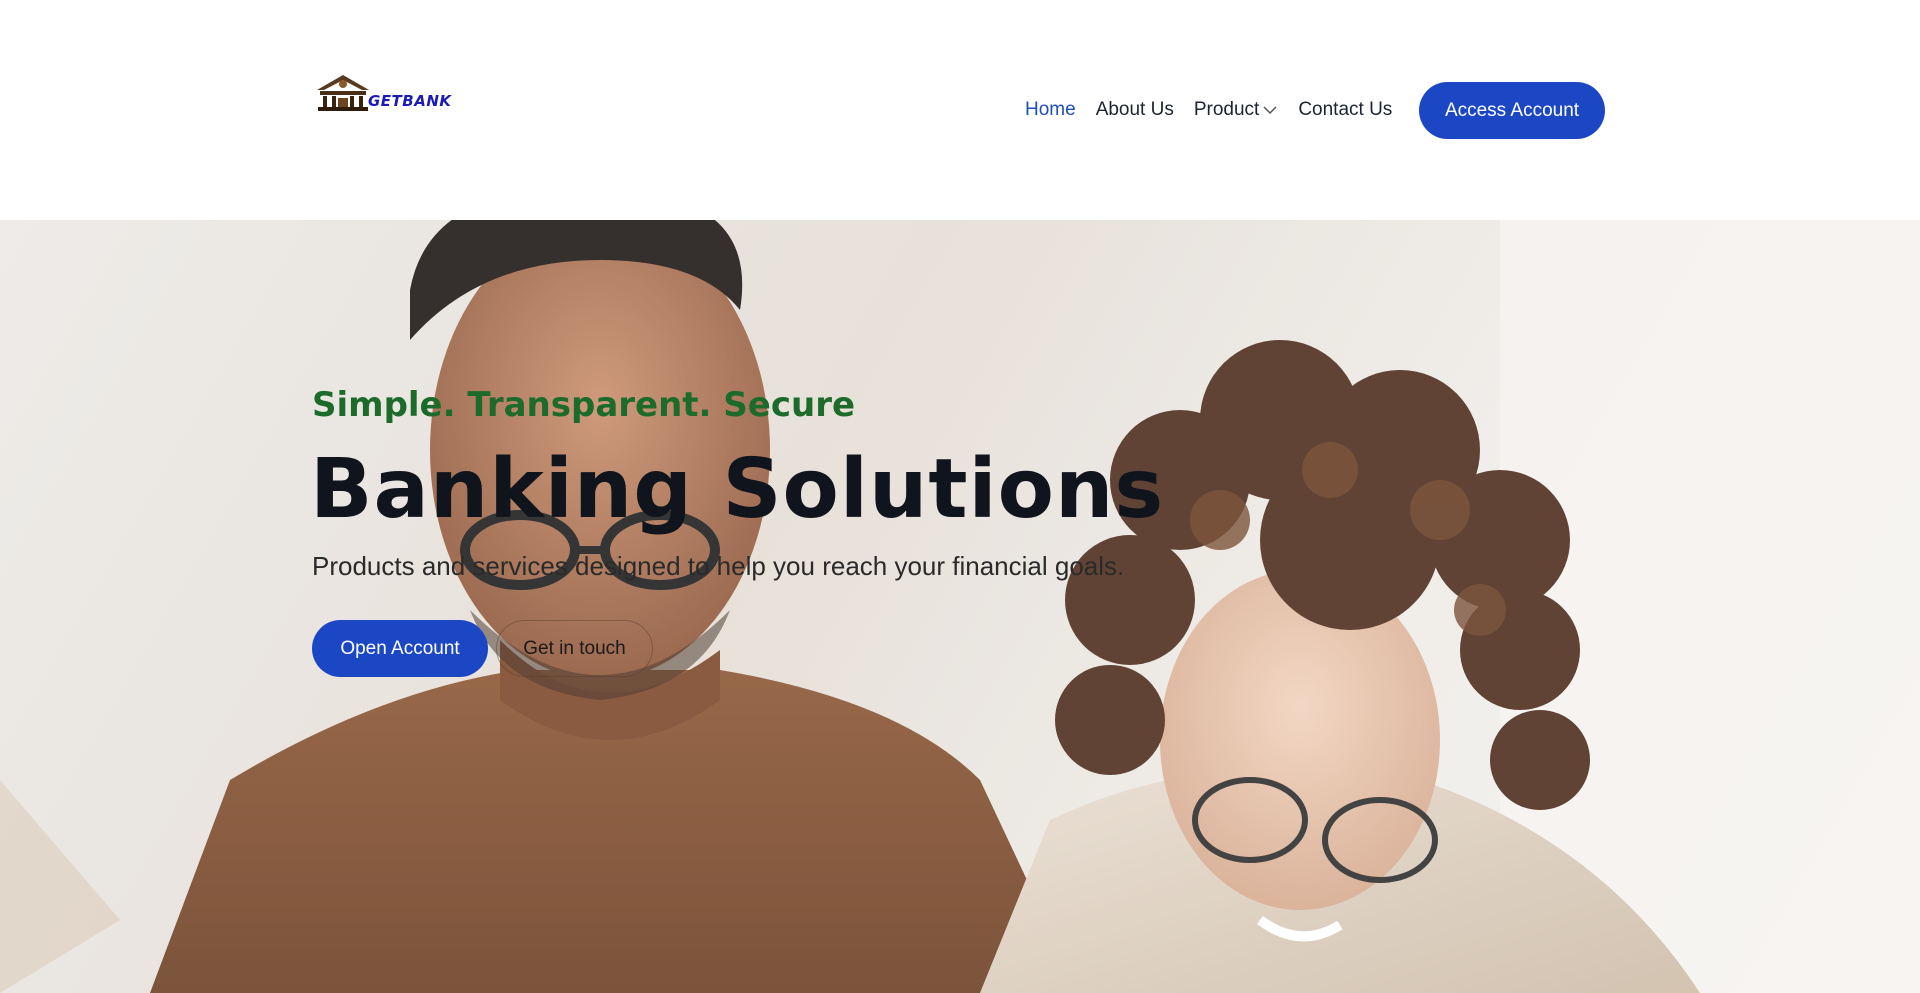 The image size is (1920, 993). What do you see at coordinates (1226, 109) in the screenshot?
I see `nav-product-label: Product` at bounding box center [1226, 109].